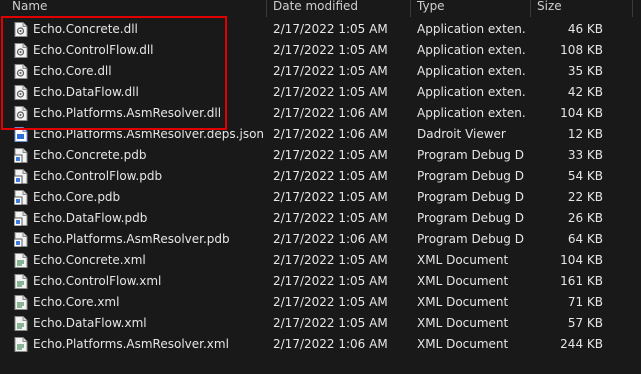 Image resolution: width=641 pixels, height=374 pixels. I want to click on file-name: Echo.DataFlow.pdb, so click(90, 218).